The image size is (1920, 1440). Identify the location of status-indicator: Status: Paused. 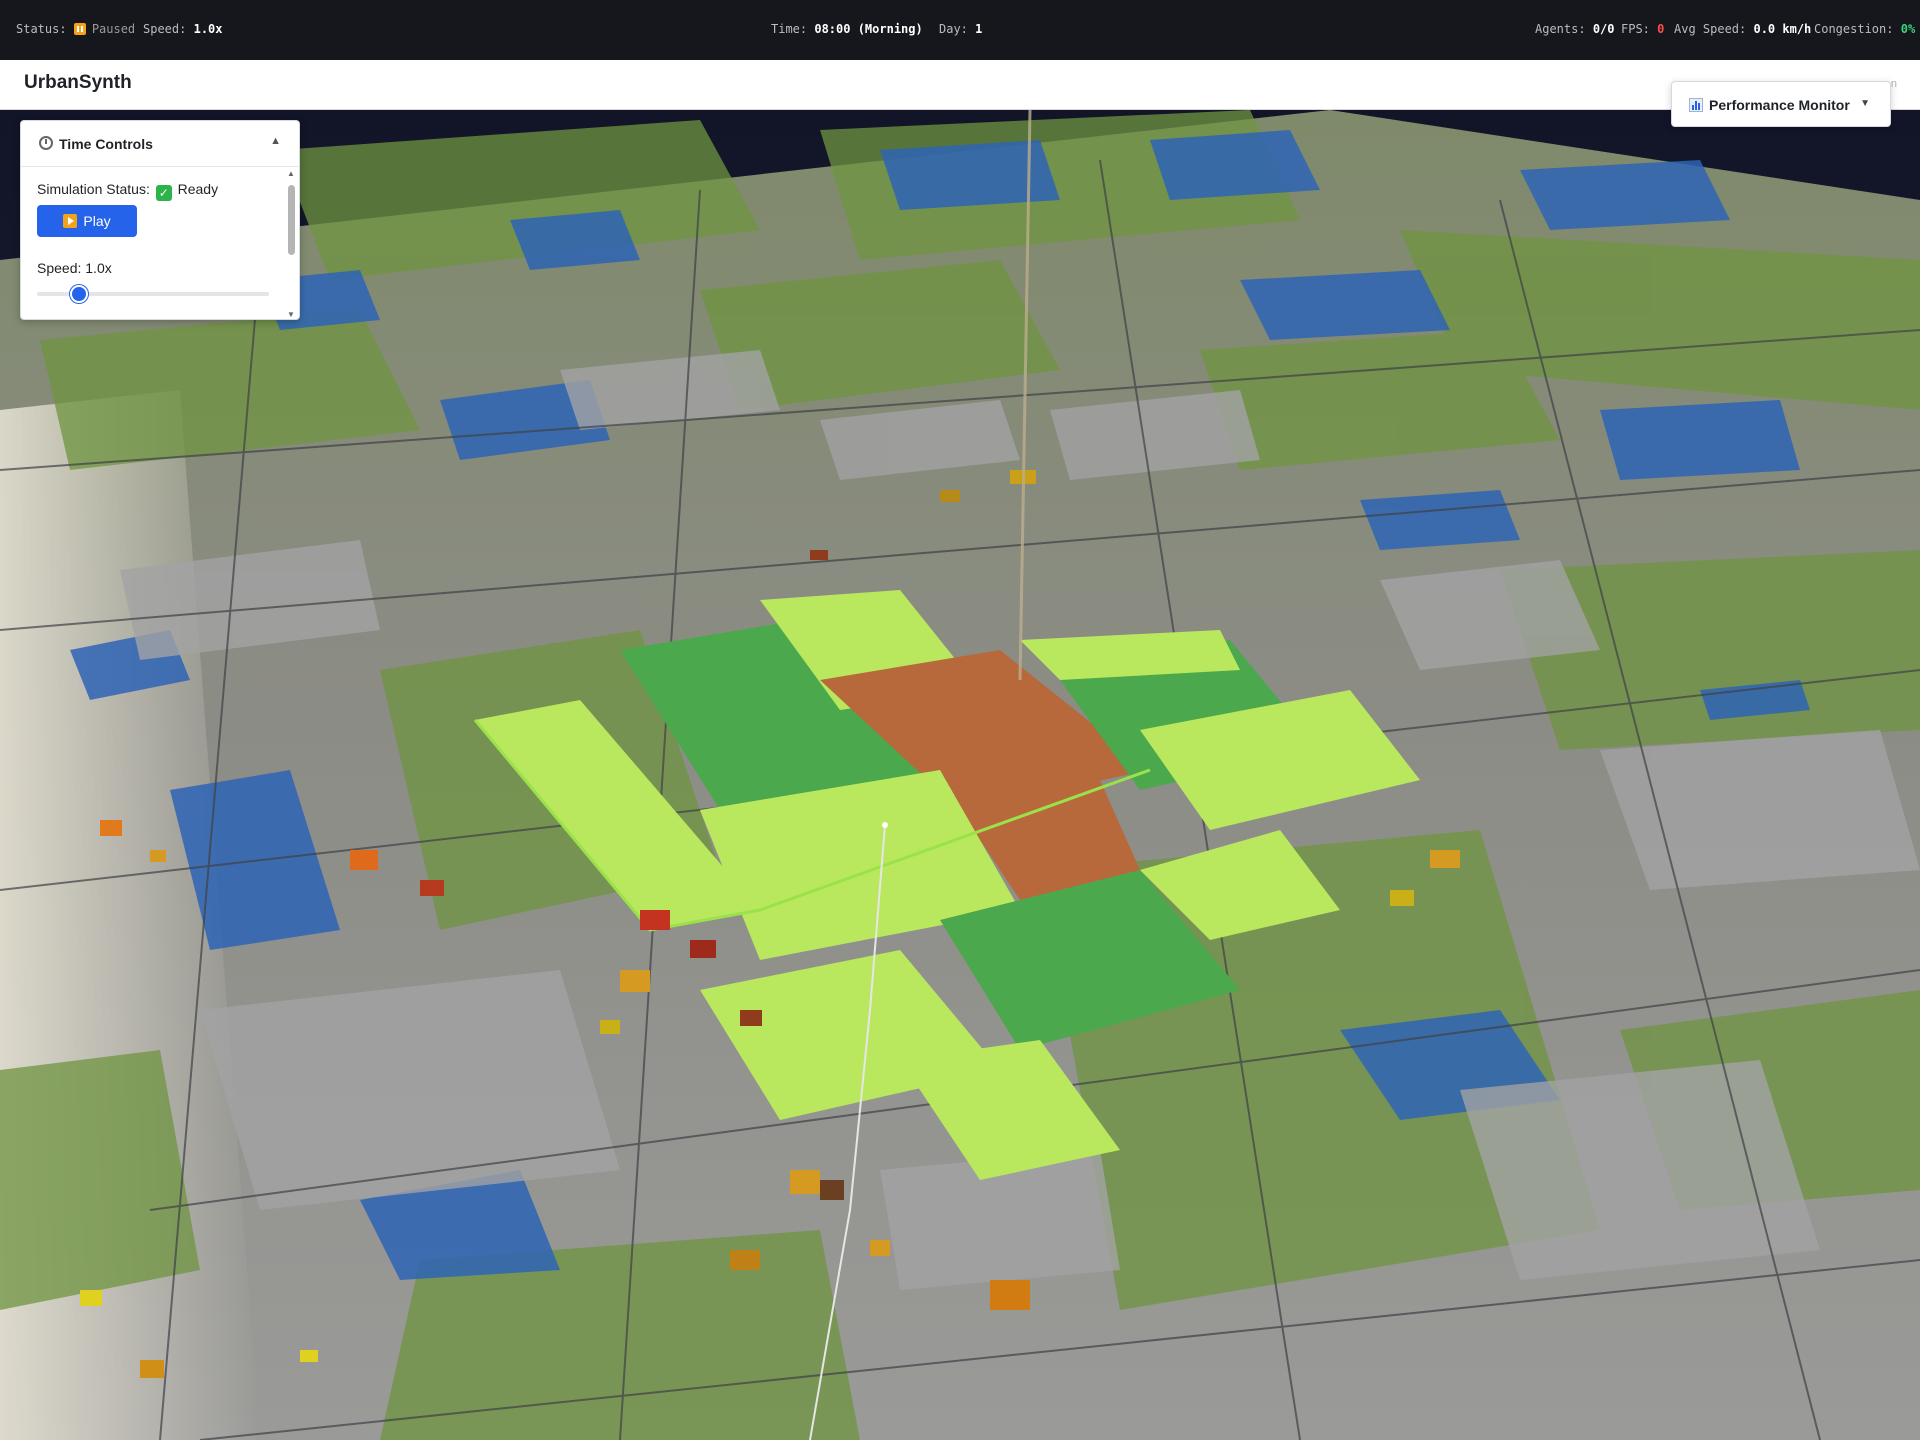
(75, 29).